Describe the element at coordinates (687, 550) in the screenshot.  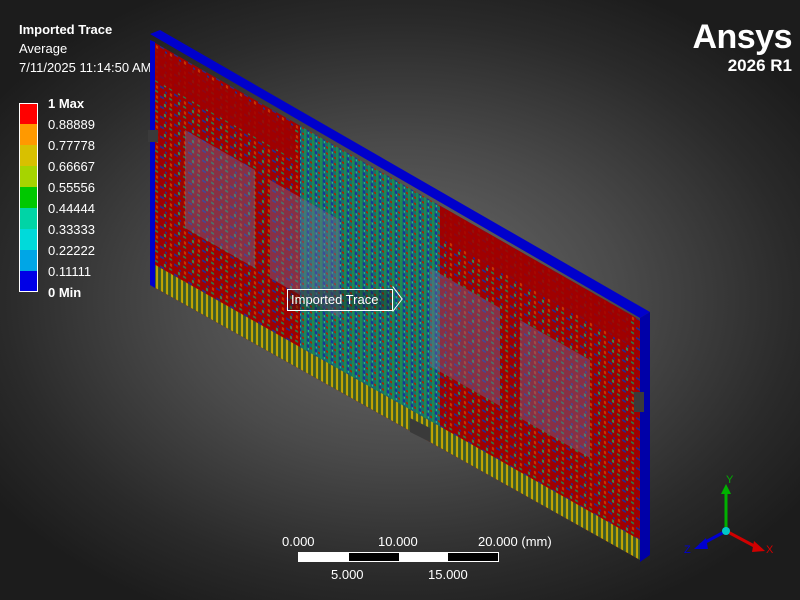
I see `axis-z-label: Z` at that location.